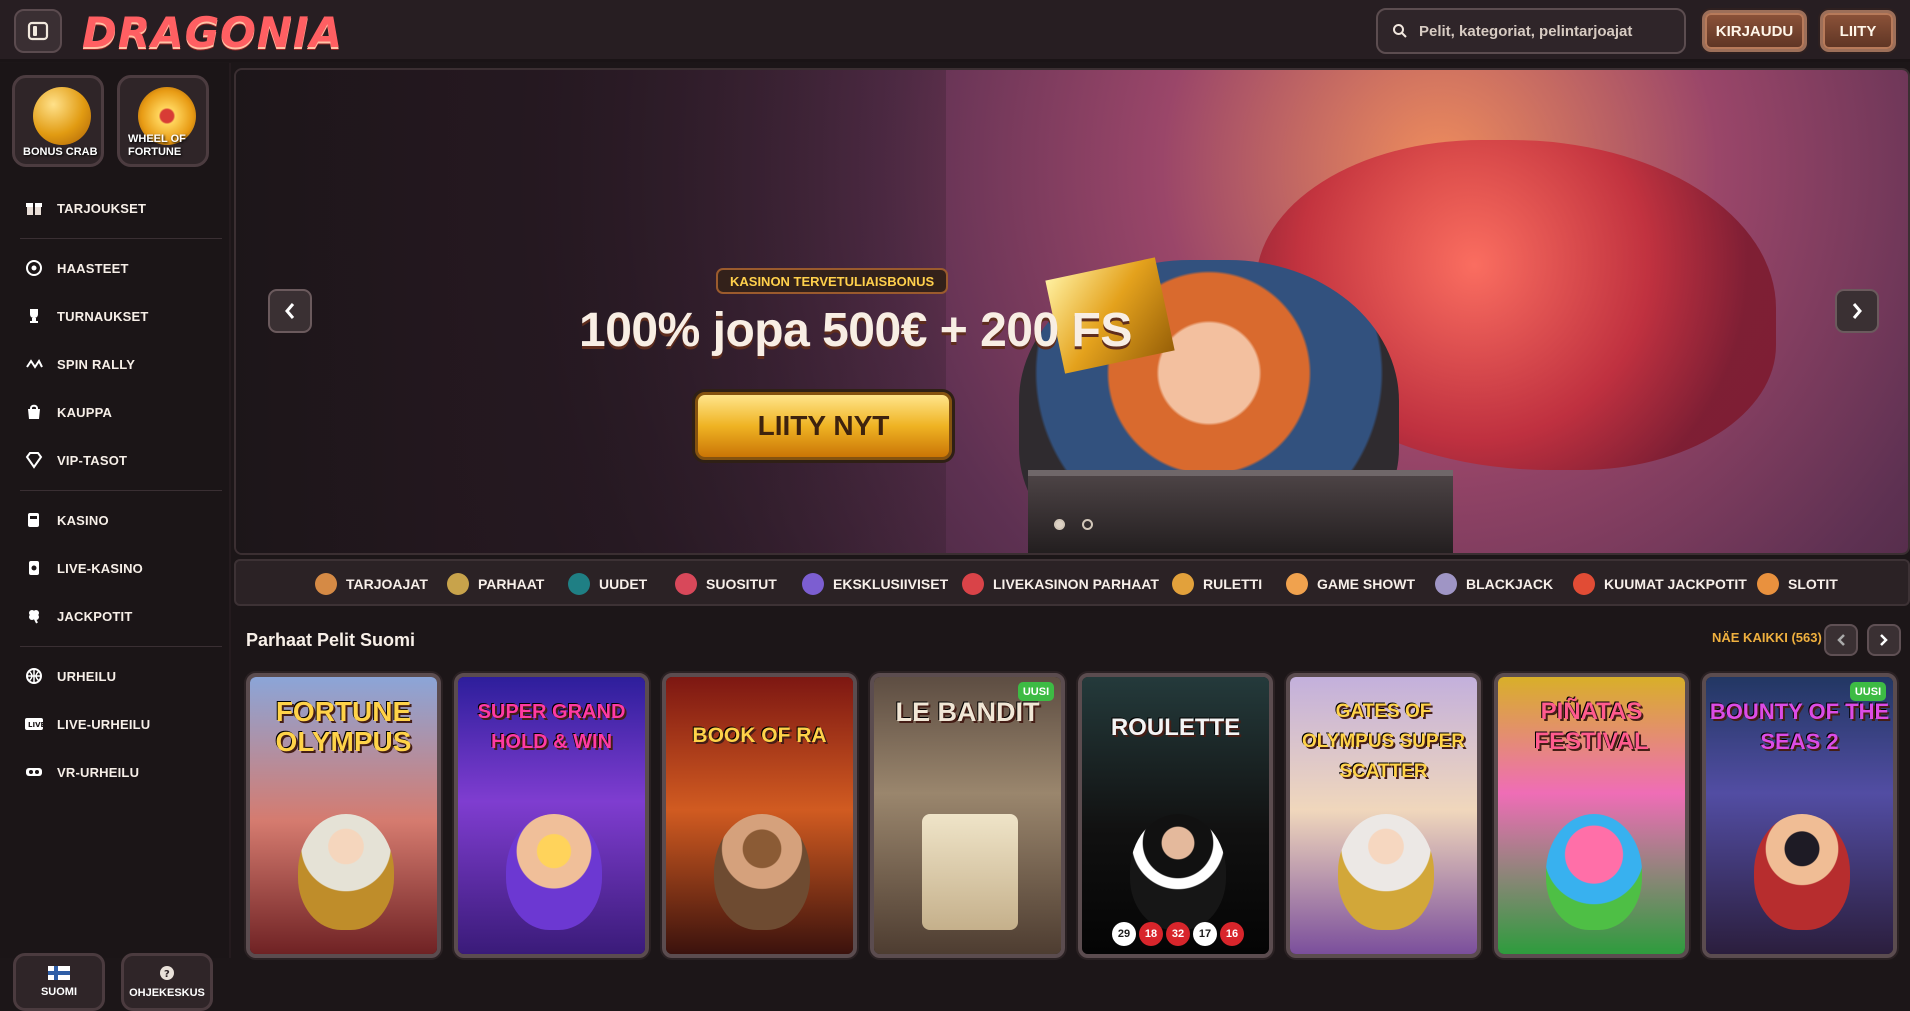 This screenshot has height=1011, width=1910. What do you see at coordinates (1350, 584) in the screenshot?
I see `category-game-showt: GAME SHOWT` at bounding box center [1350, 584].